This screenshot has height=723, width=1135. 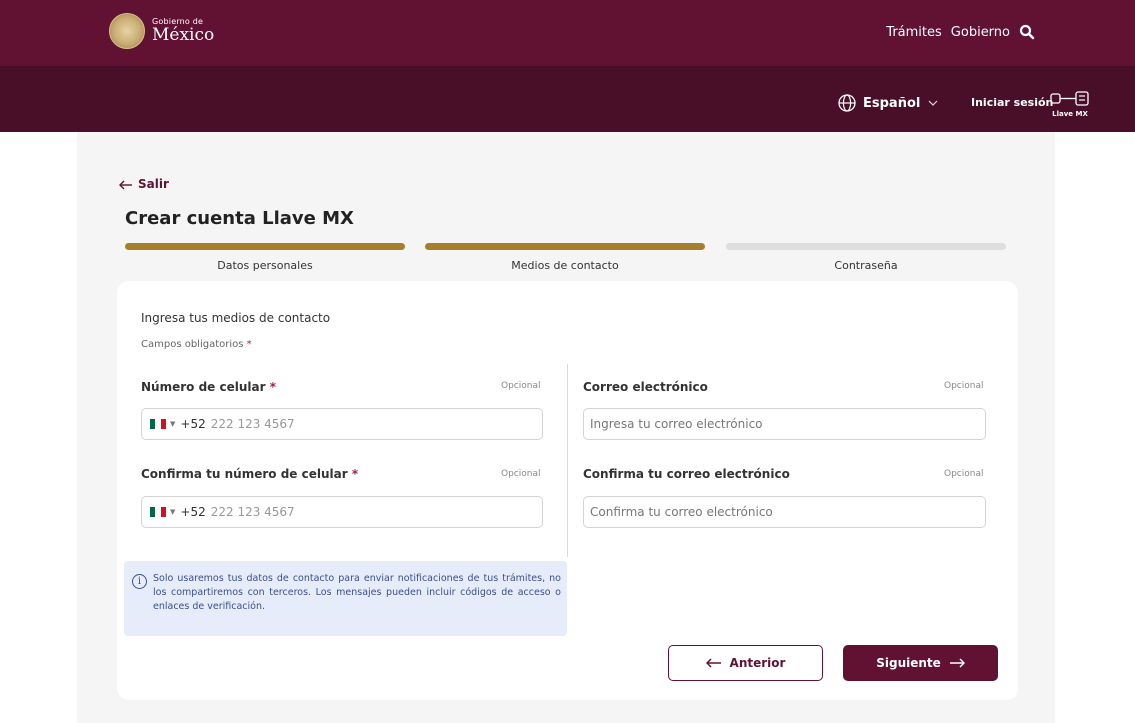 What do you see at coordinates (265, 265) in the screenshot?
I see `step-label-datos-personales: Datos personales` at bounding box center [265, 265].